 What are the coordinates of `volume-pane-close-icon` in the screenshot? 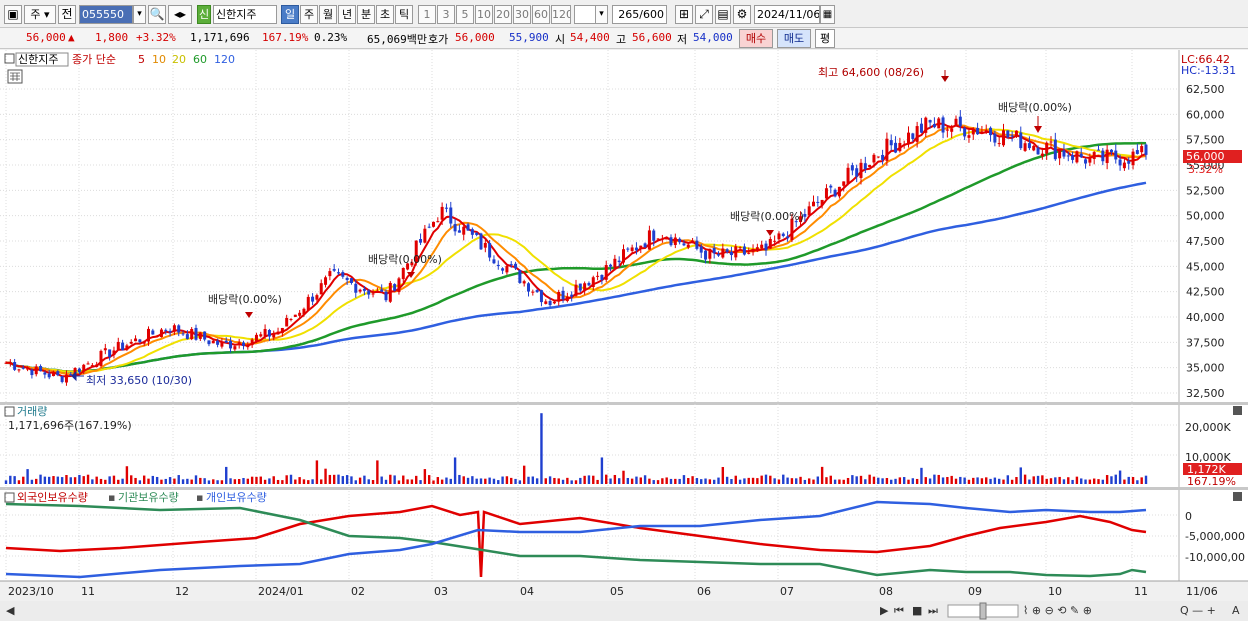 It's located at (1237, 410).